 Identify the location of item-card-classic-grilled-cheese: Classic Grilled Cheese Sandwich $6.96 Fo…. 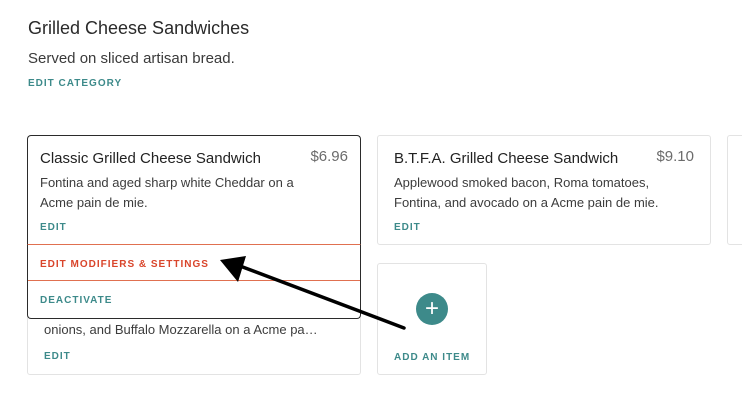
(194, 190).